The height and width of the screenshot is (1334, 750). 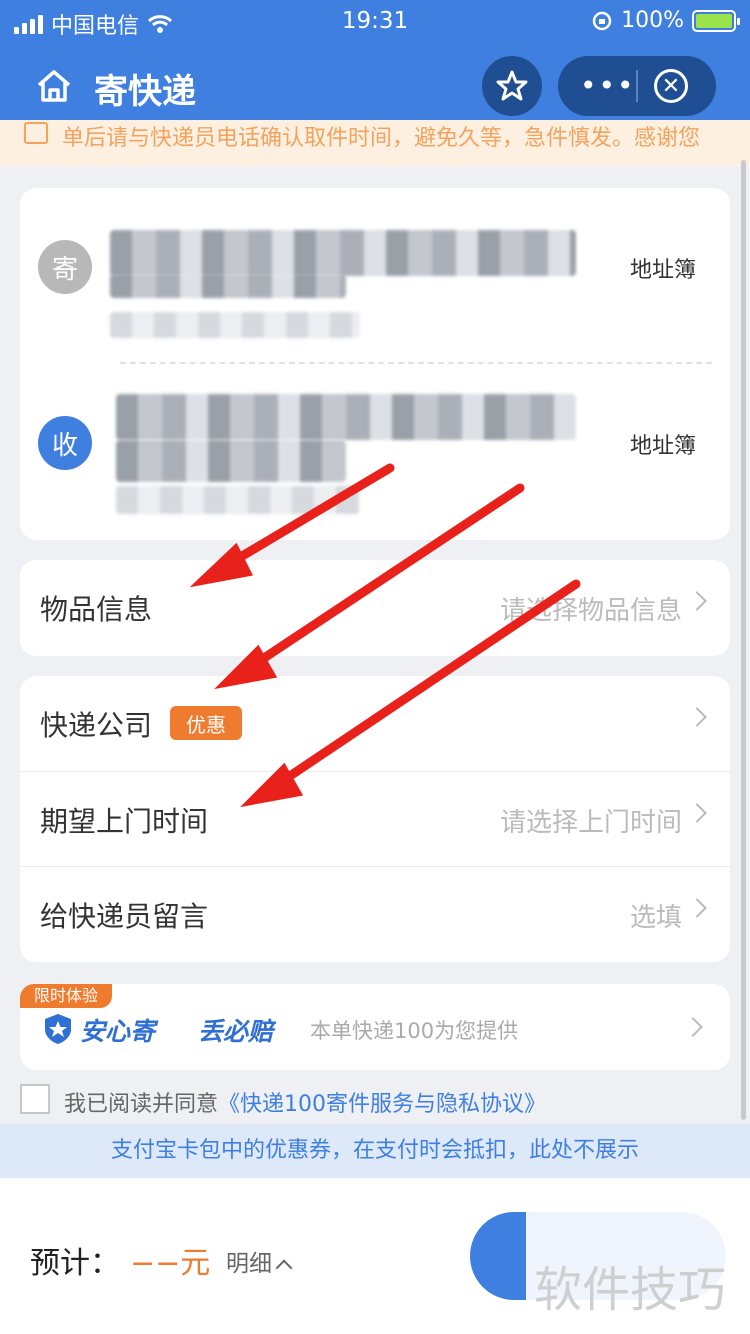 What do you see at coordinates (630, 1290) in the screenshot?
I see `watermark-text: 软件技巧` at bounding box center [630, 1290].